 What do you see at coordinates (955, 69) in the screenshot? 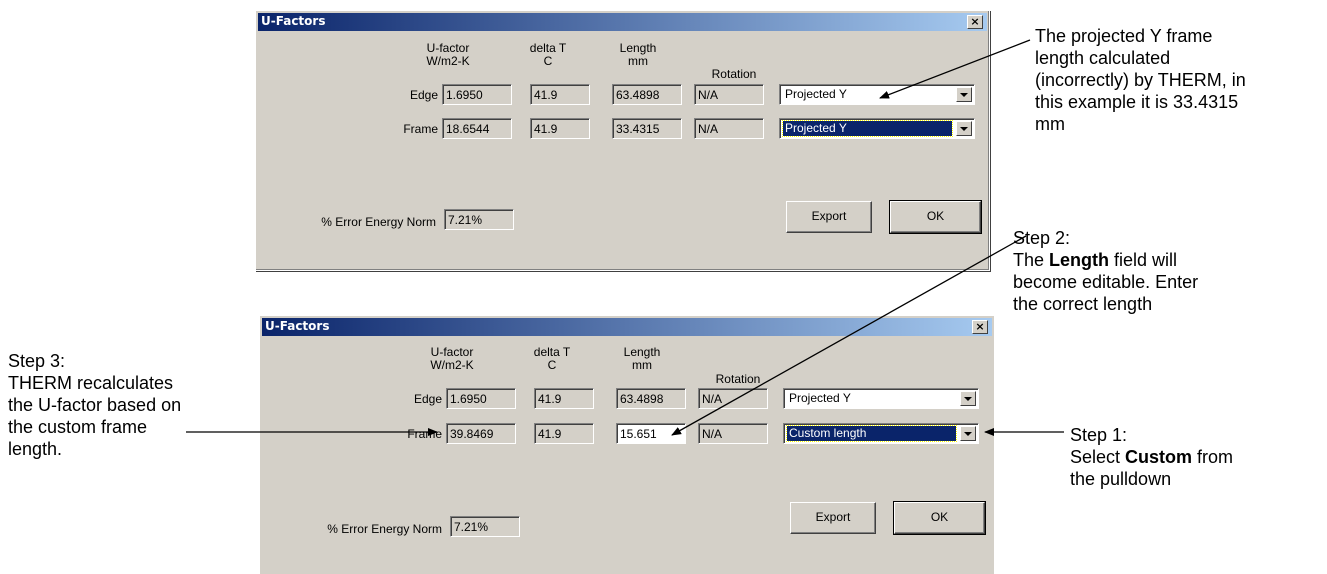
I see `arrow-projected-y` at bounding box center [955, 69].